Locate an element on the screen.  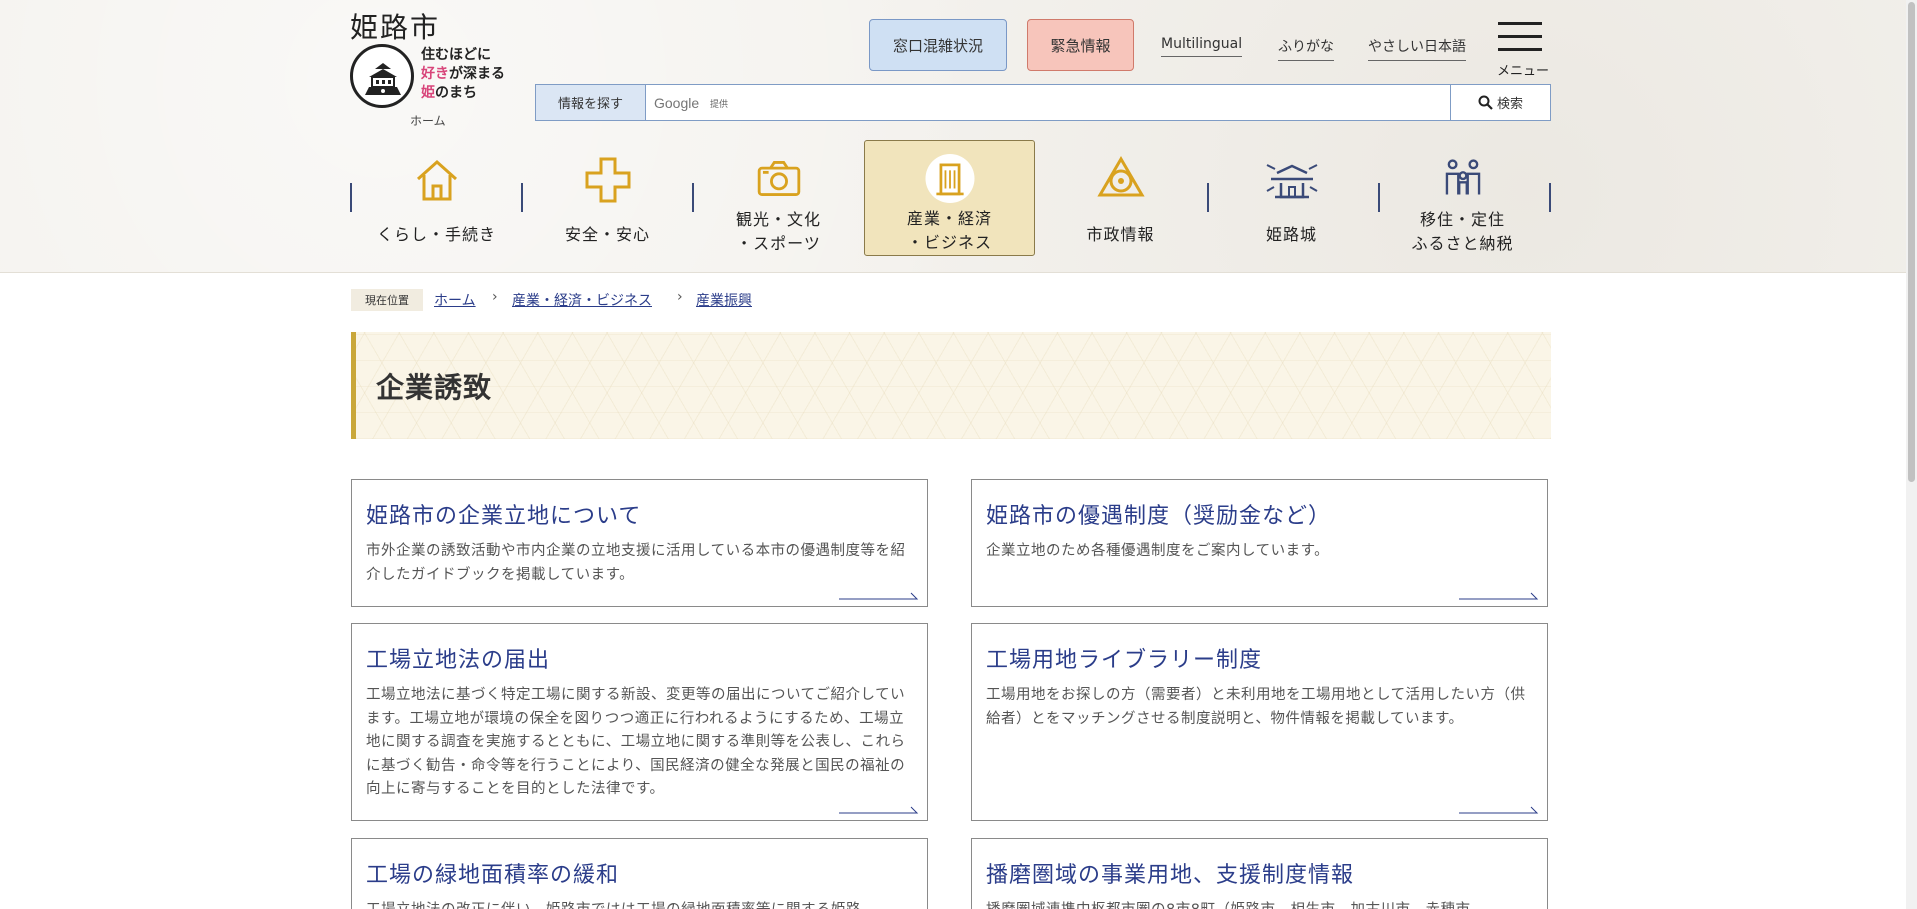
card-description: 播磨圏域連携中枢都市圏の8市8町（姫路市、相生市、加古川市、赤穂市 is located at coordinates (1256, 904).